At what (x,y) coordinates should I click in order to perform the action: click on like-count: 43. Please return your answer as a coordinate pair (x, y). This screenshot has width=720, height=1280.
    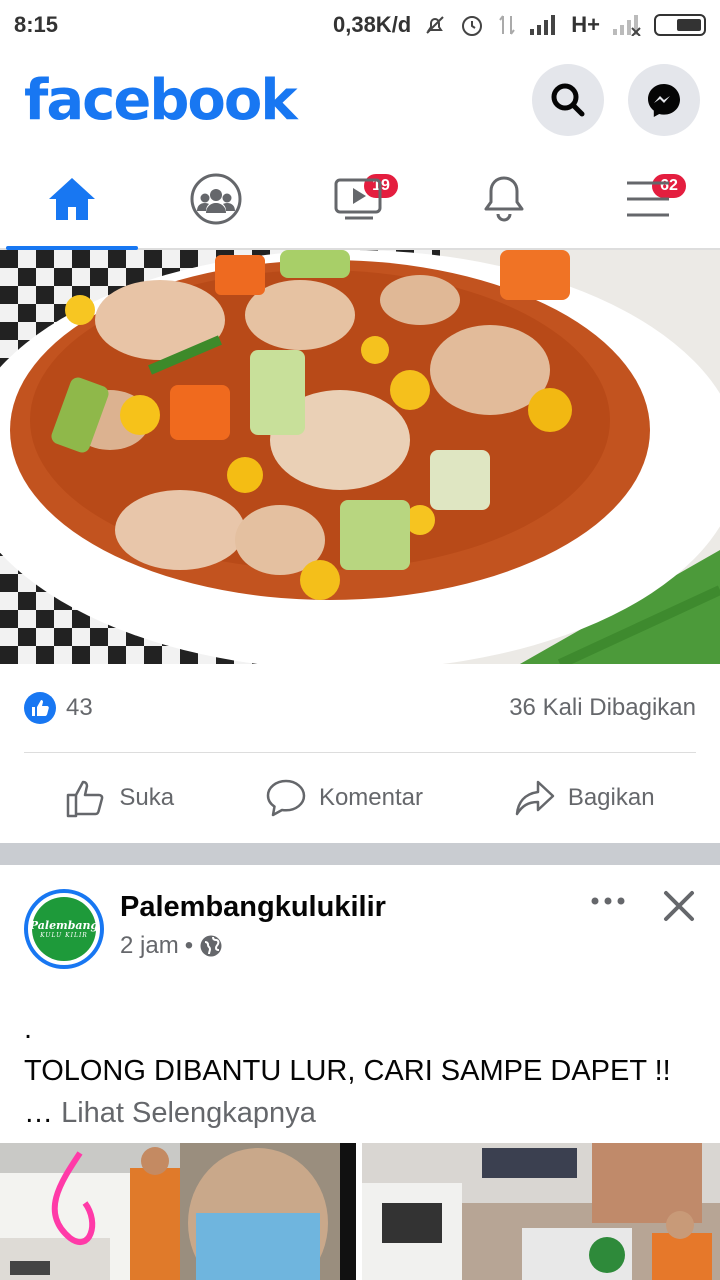
    Looking at the image, I should click on (79, 708).